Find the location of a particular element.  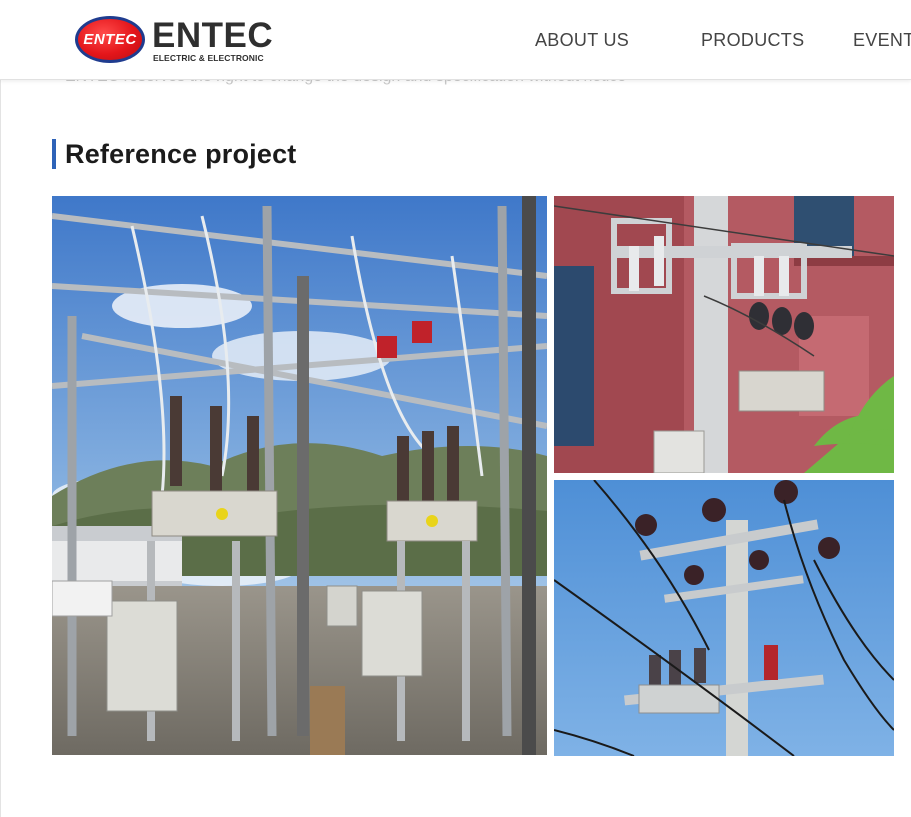

nav-event: EVENT is located at coordinates (882, 40).